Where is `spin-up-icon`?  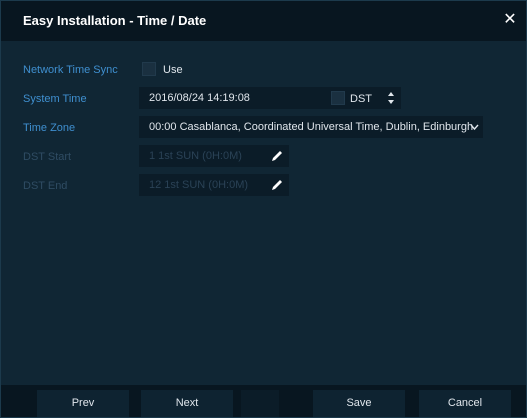 spin-up-icon is located at coordinates (391, 94).